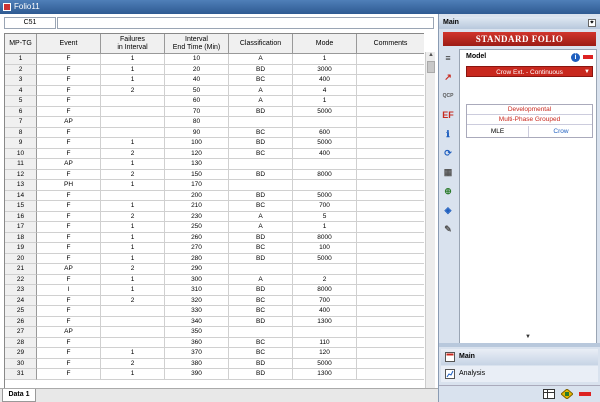 Image resolution: width=600 pixels, height=402 pixels. Describe the element at coordinates (197, 101) in the screenshot. I see `cell-end-time: 60` at that location.